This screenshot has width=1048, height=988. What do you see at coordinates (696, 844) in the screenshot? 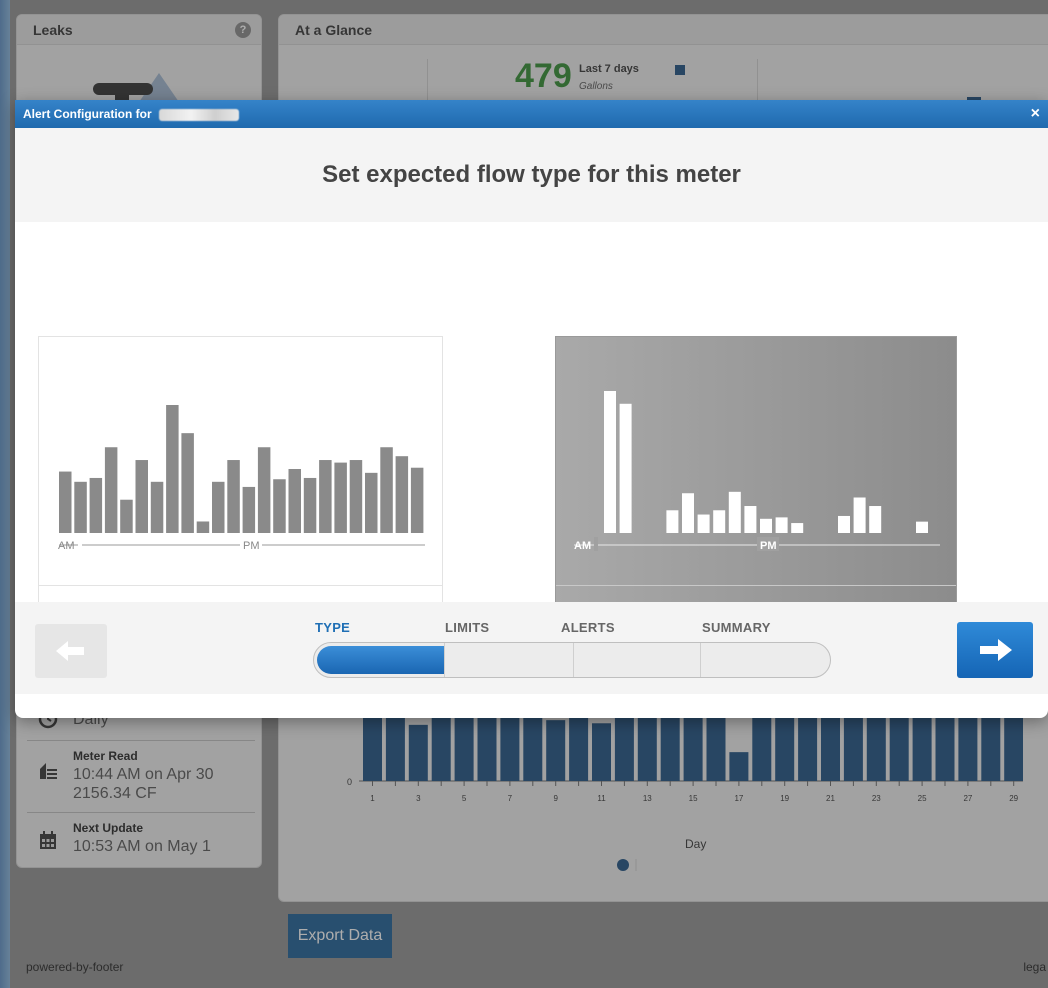
I see `chart-xlabel: Day` at bounding box center [696, 844].